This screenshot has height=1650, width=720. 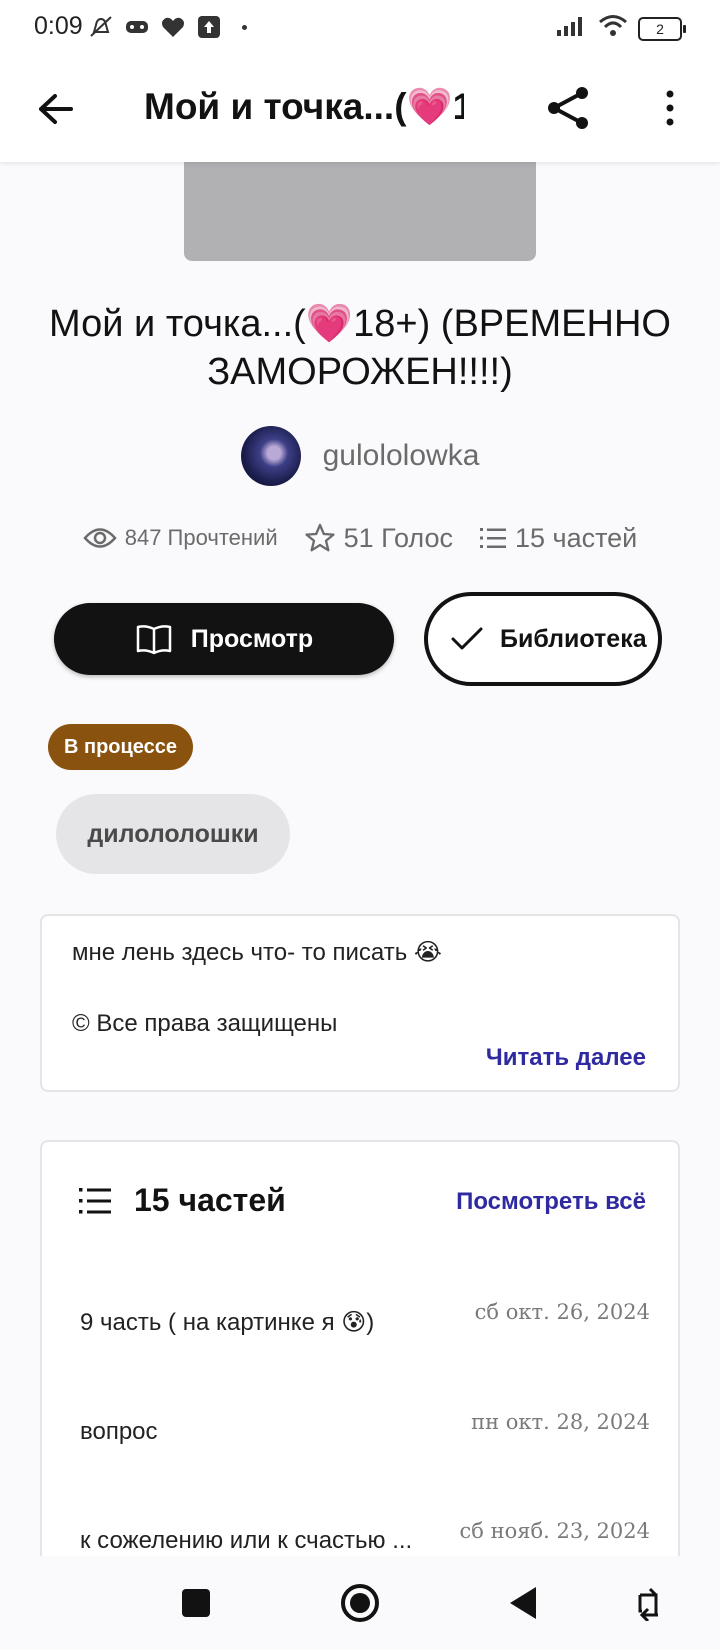 I want to click on heart-icon, so click(x=173, y=27).